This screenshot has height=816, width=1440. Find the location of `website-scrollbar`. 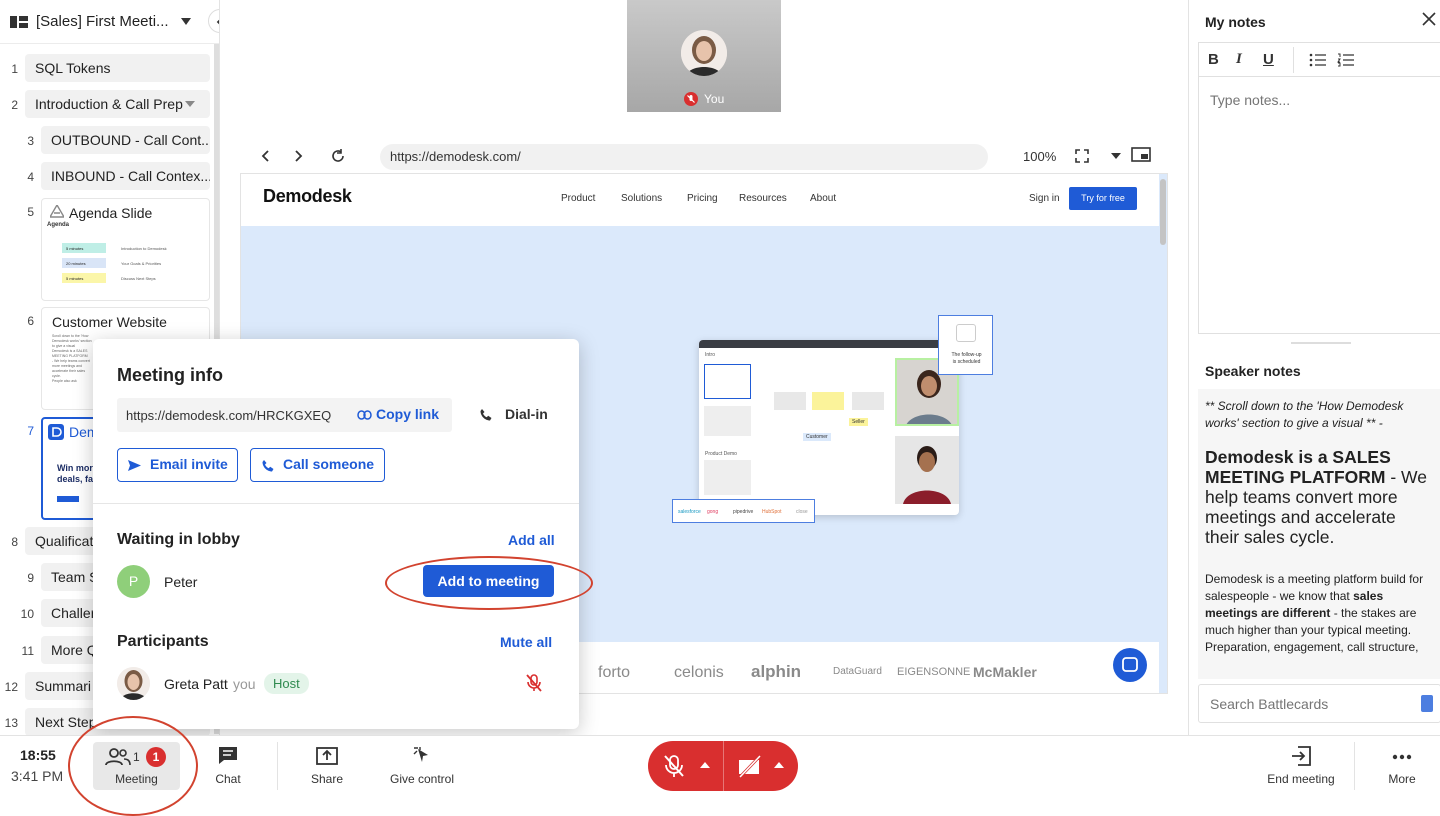

website-scrollbar is located at coordinates (1163, 212).